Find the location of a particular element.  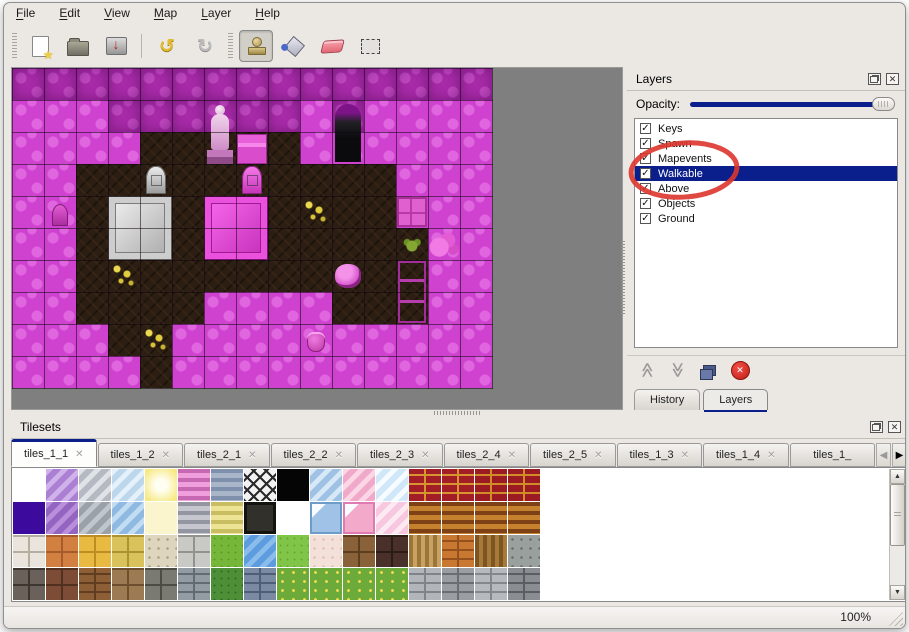

stamp-tool-button is located at coordinates (256, 46).